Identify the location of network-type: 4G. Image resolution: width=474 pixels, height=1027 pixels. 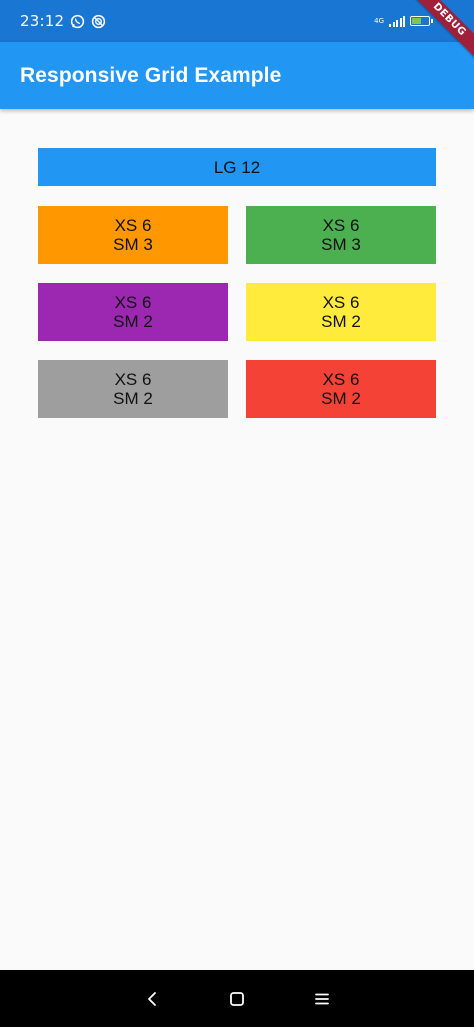
(379, 20).